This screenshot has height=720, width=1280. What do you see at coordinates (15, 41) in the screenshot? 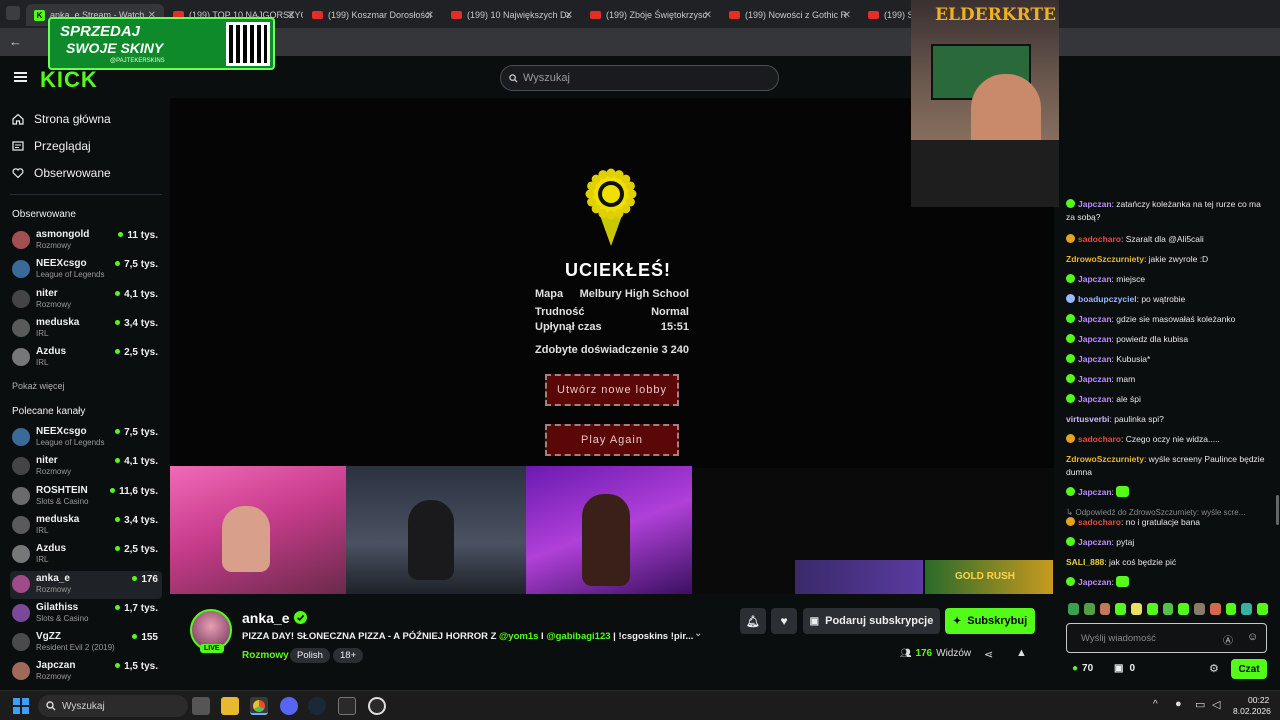
I see `back-icon: ←` at bounding box center [15, 41].